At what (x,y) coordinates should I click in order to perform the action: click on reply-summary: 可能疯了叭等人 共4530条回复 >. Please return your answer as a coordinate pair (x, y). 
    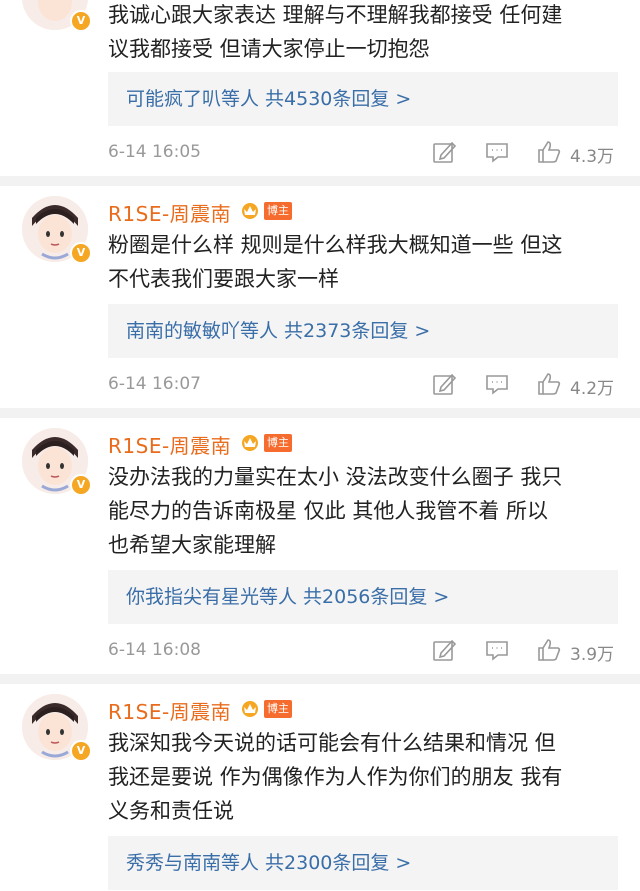
    Looking at the image, I should click on (363, 99).